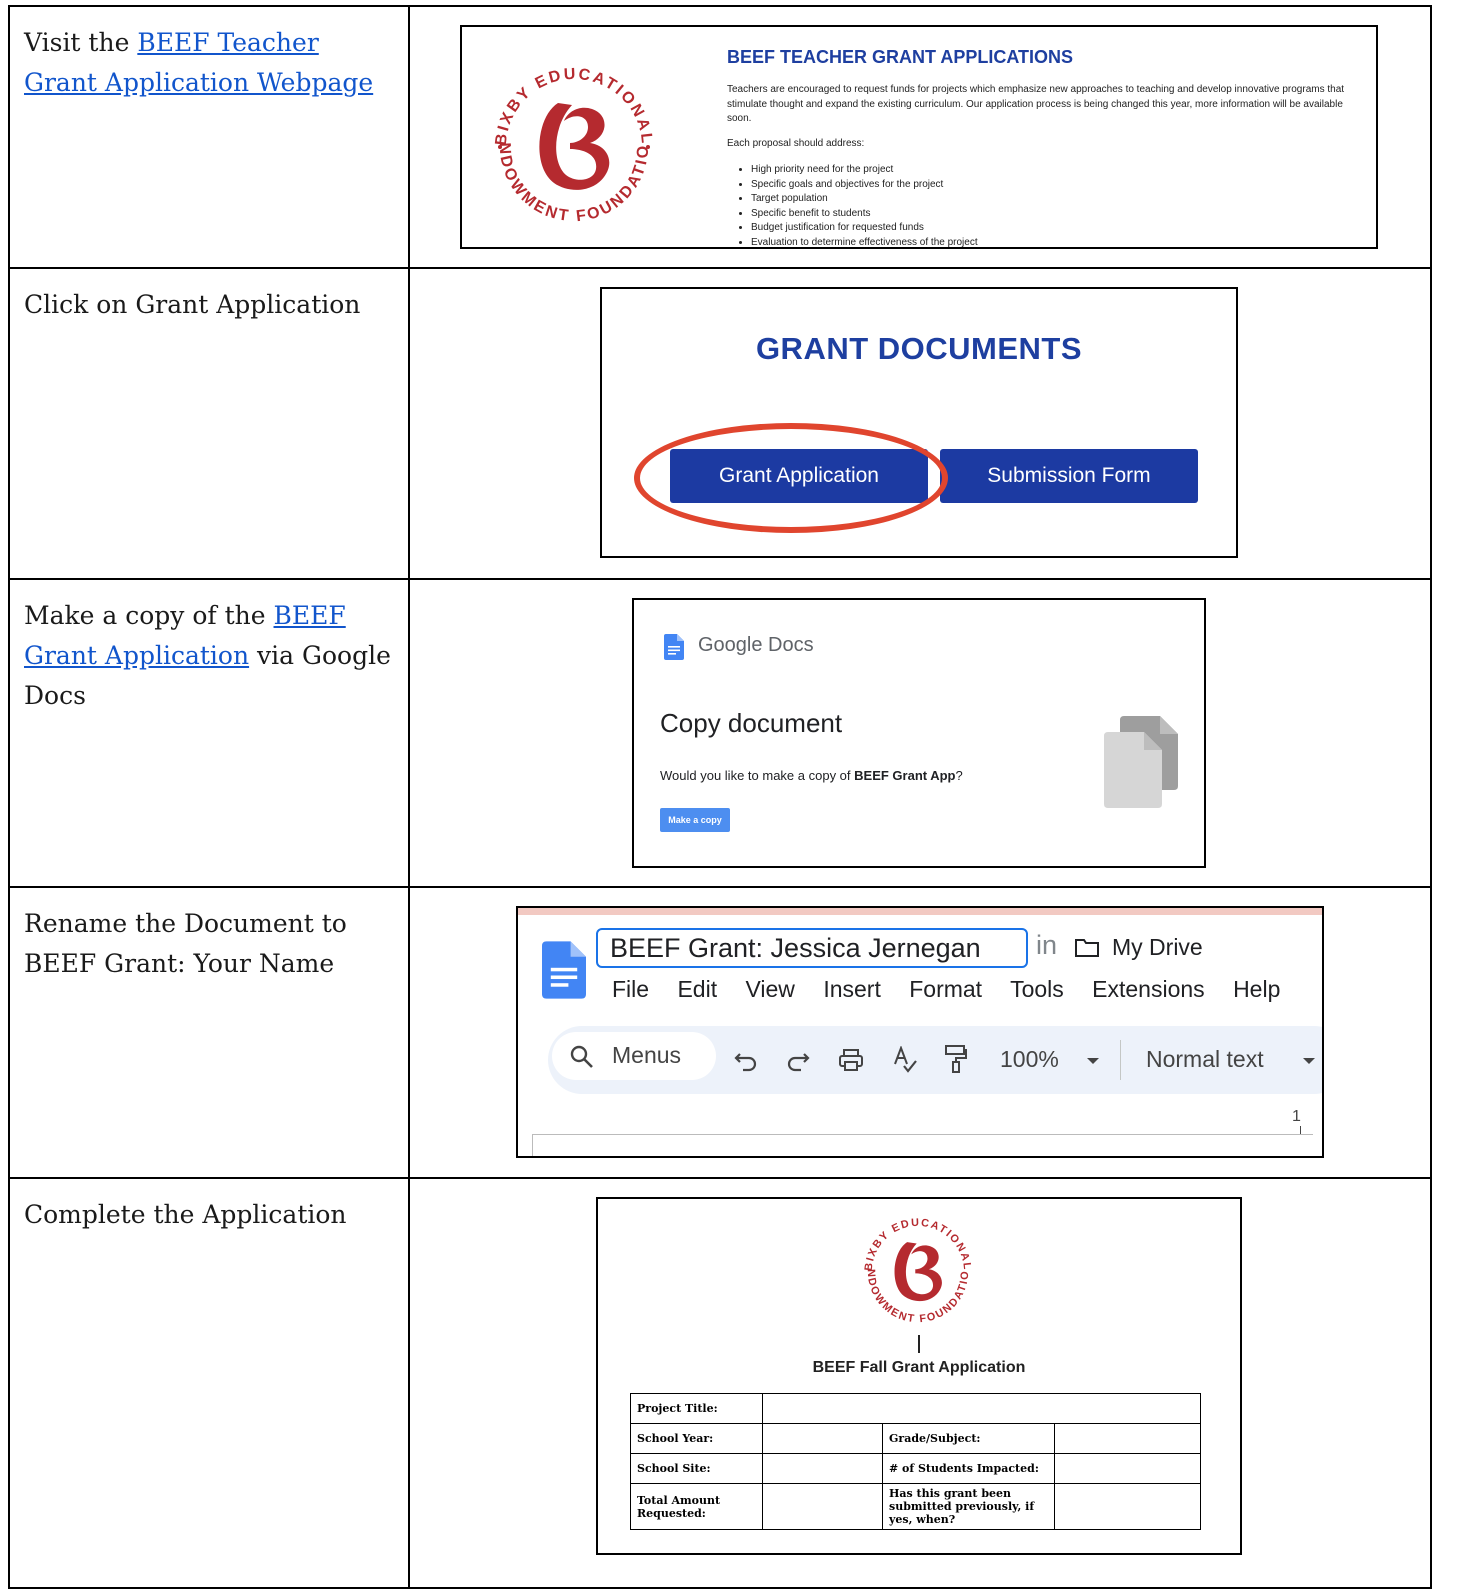 The height and width of the screenshot is (1596, 1460). I want to click on text-cursor, so click(919, 1344).